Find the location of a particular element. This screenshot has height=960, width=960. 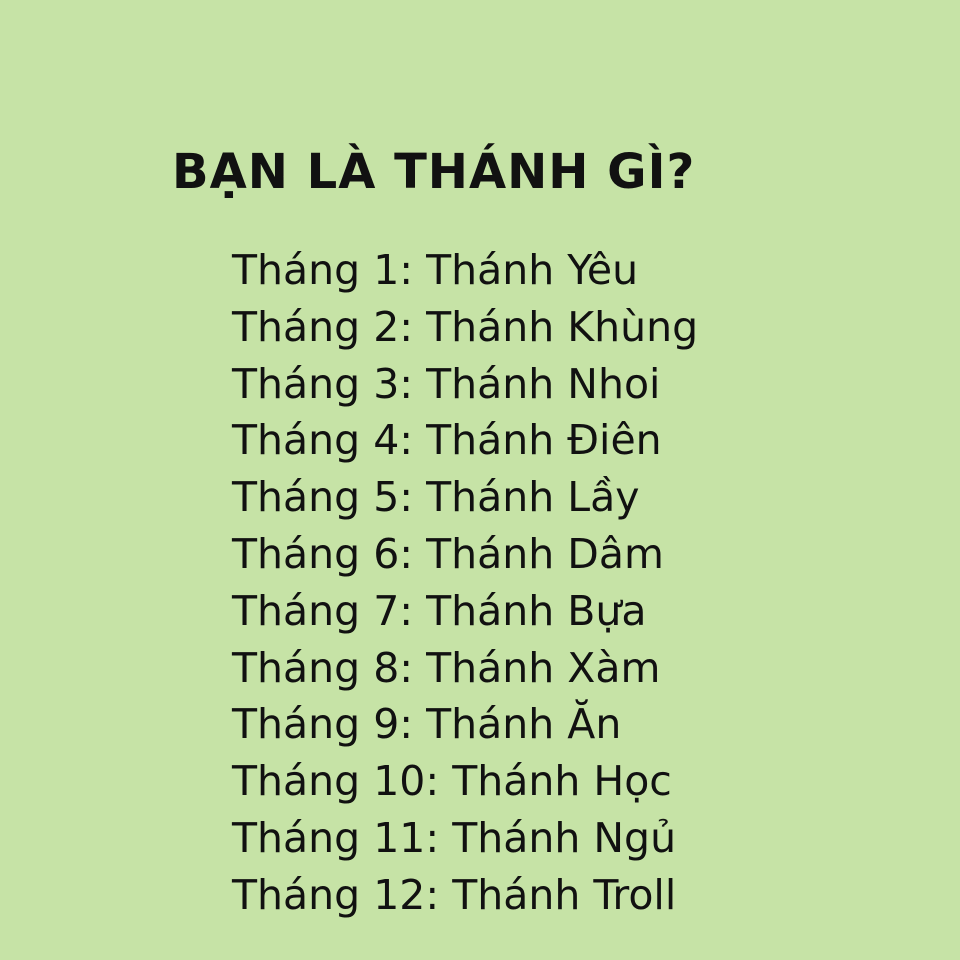

list-item: Tháng 2: Thánh Khùng is located at coordinates (465, 326).